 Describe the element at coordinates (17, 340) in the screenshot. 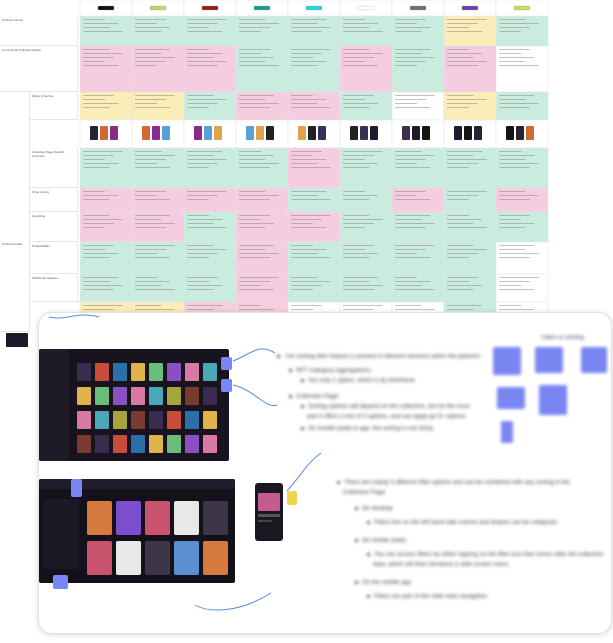

I see `corner-thumbnail` at that location.